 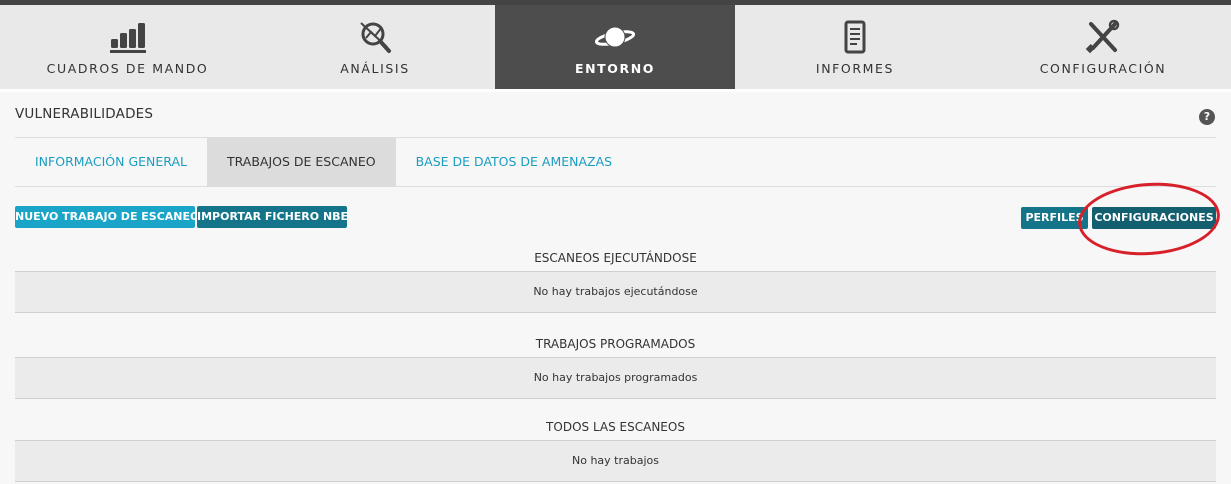 I want to click on profiles-button: PERFILES, so click(x=1054, y=218).